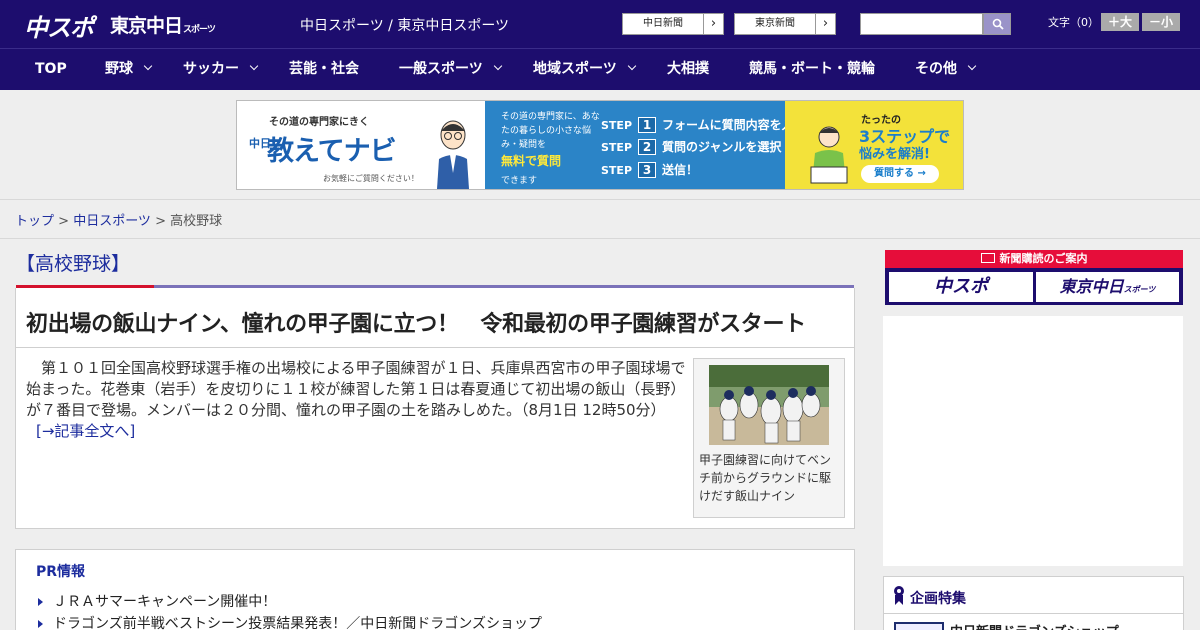 The height and width of the screenshot is (630, 1200). Describe the element at coordinates (575, 69) in the screenshot. I see `nav-label: 地域スポーツ` at that location.